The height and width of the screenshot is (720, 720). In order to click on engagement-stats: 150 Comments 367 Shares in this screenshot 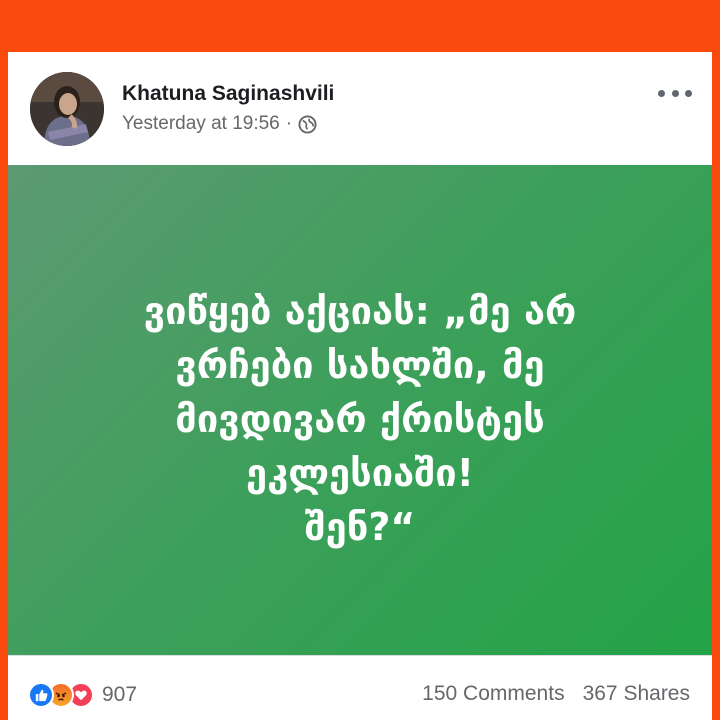, I will do `click(556, 694)`.